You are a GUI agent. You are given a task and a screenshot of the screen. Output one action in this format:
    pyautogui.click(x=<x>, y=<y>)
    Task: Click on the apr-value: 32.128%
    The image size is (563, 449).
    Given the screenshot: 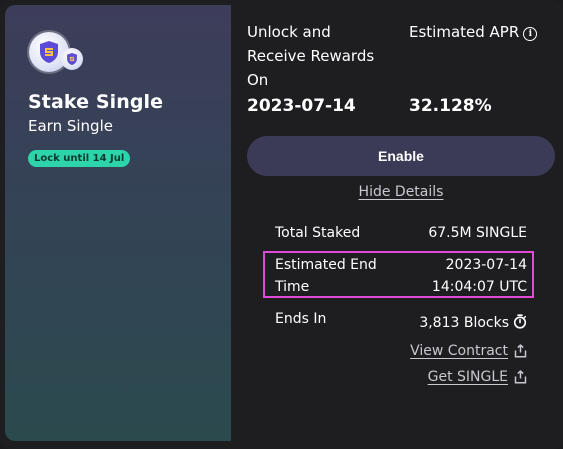 What is the action you would take?
    pyautogui.click(x=450, y=106)
    